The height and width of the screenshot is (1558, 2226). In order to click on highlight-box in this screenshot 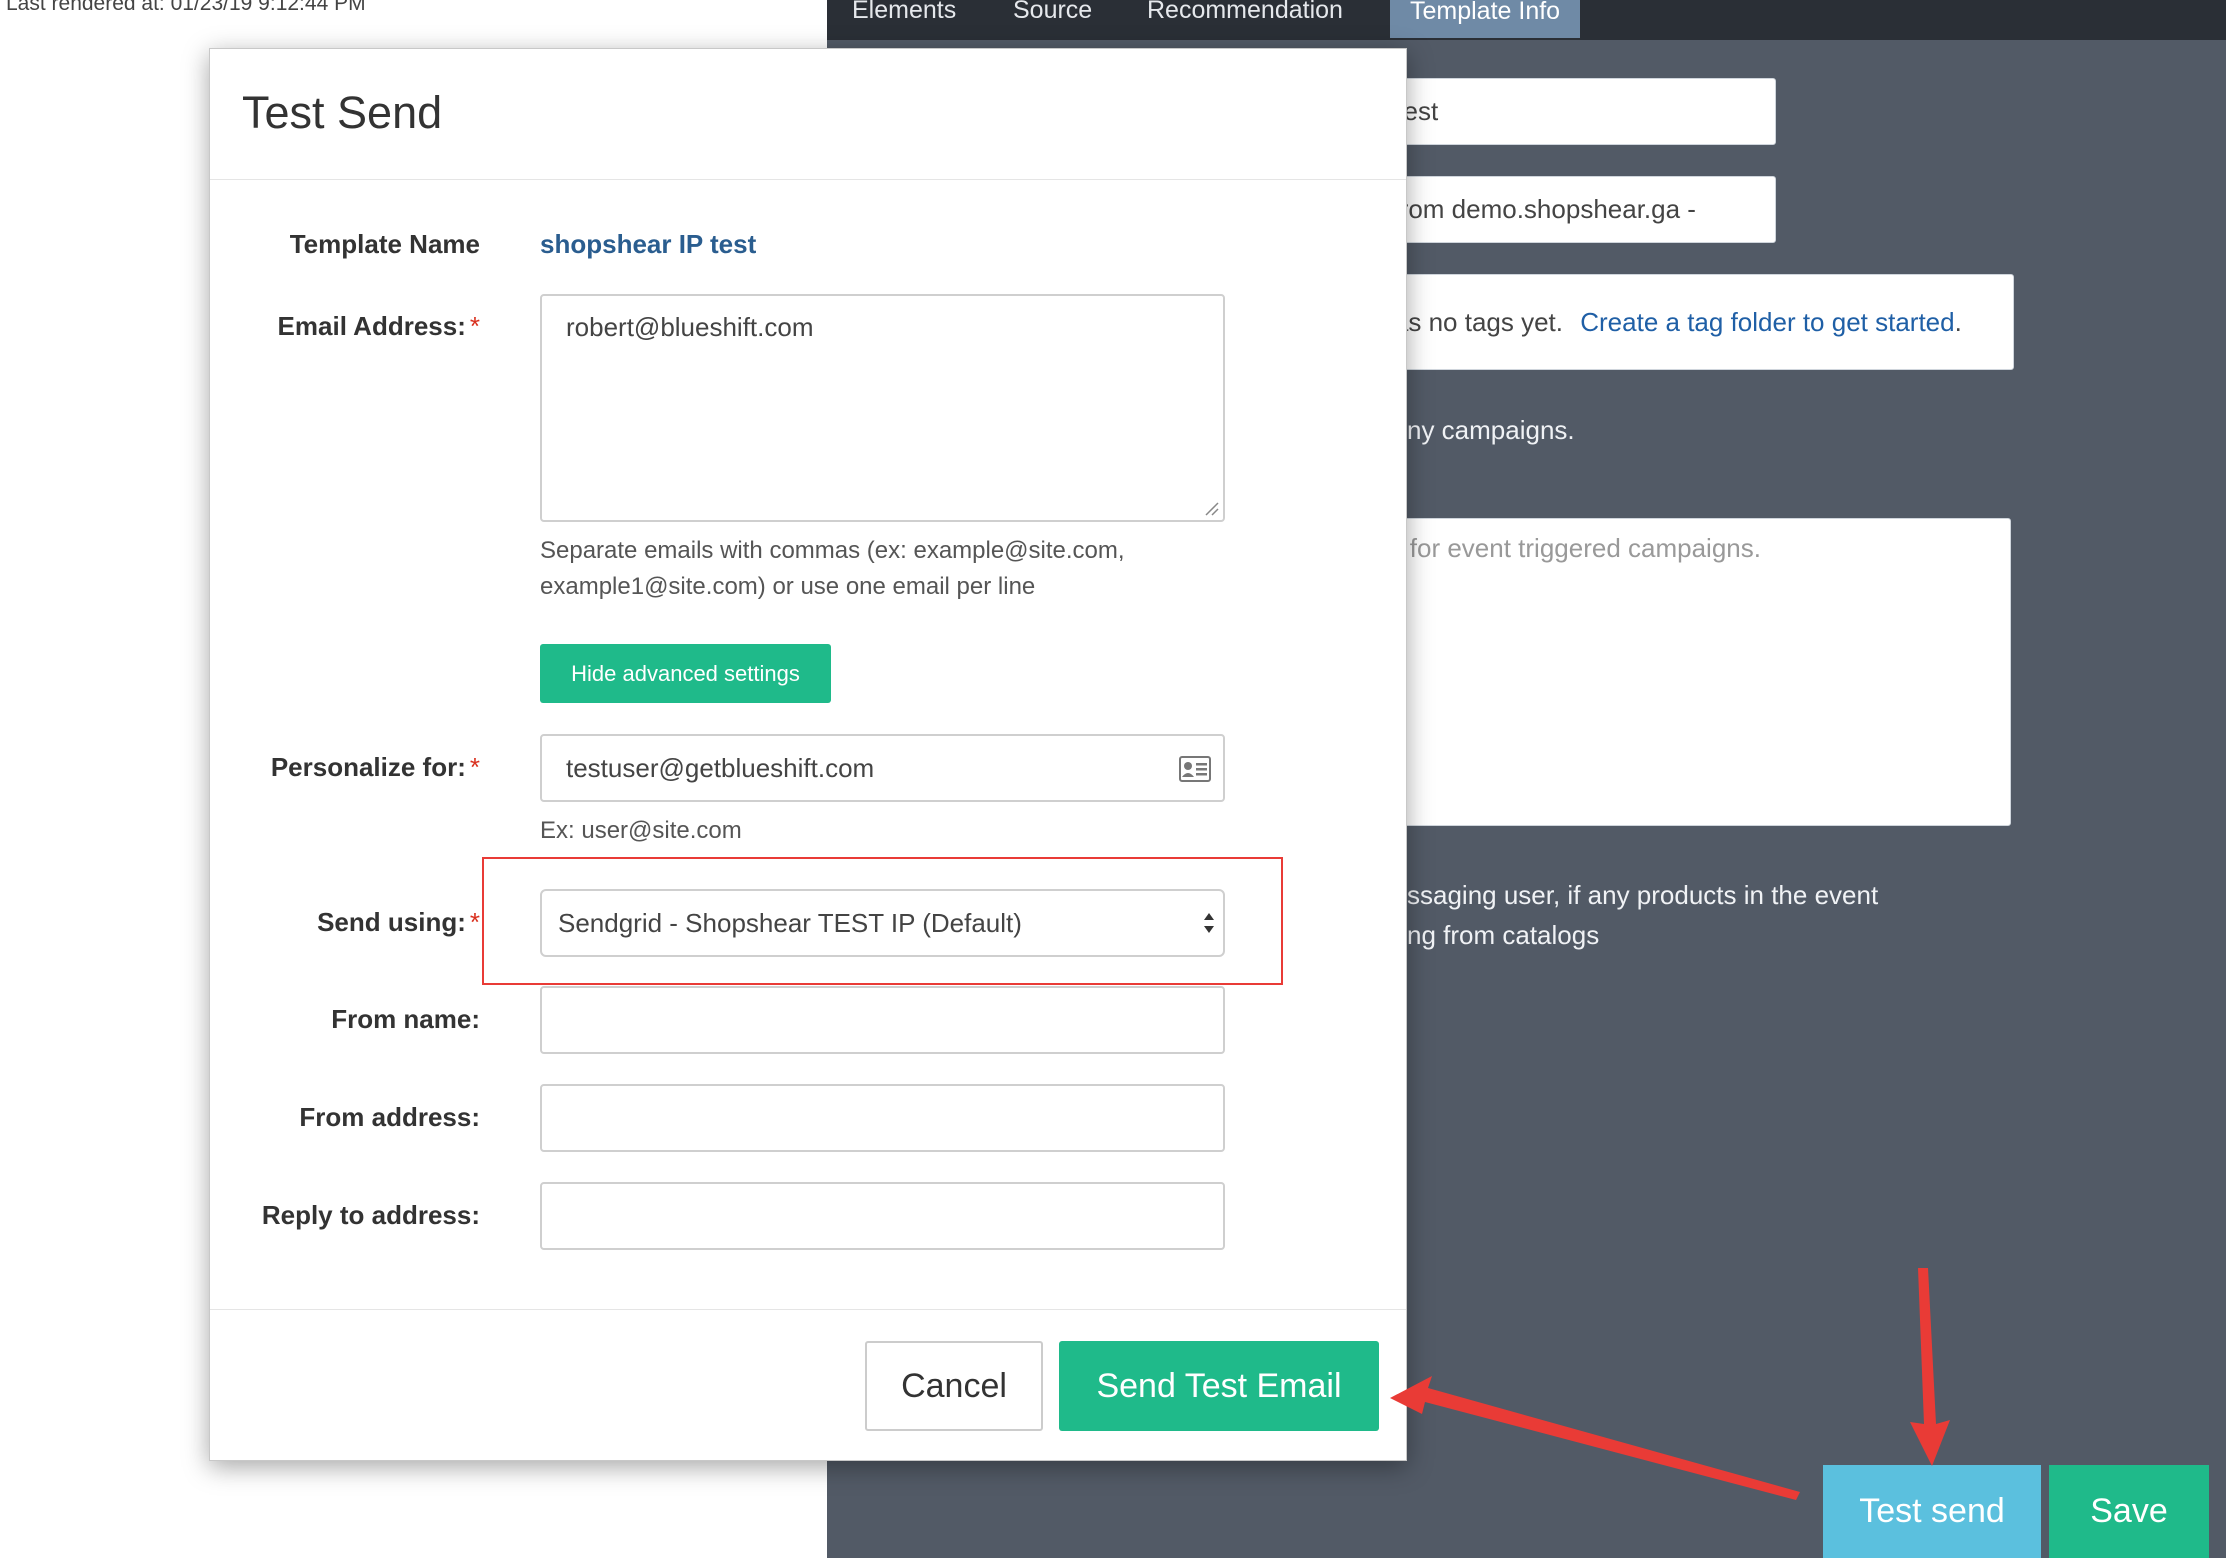, I will do `click(882, 921)`.